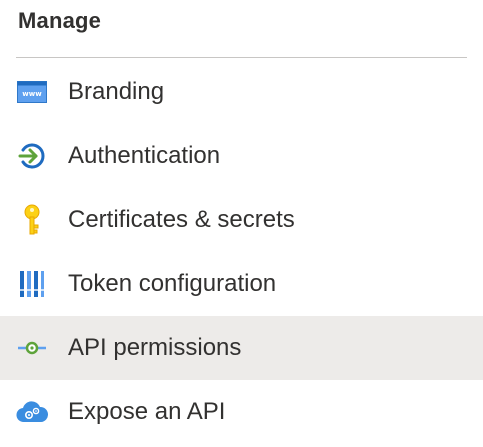  I want to click on key-icon, so click(32, 220).